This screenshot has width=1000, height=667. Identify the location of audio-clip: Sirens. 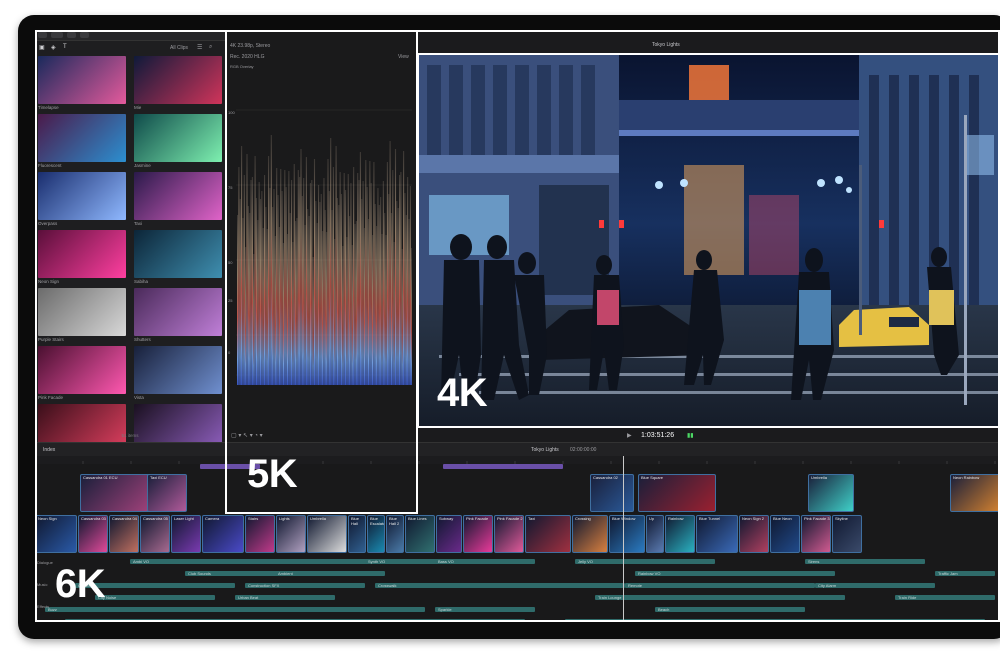
(865, 561).